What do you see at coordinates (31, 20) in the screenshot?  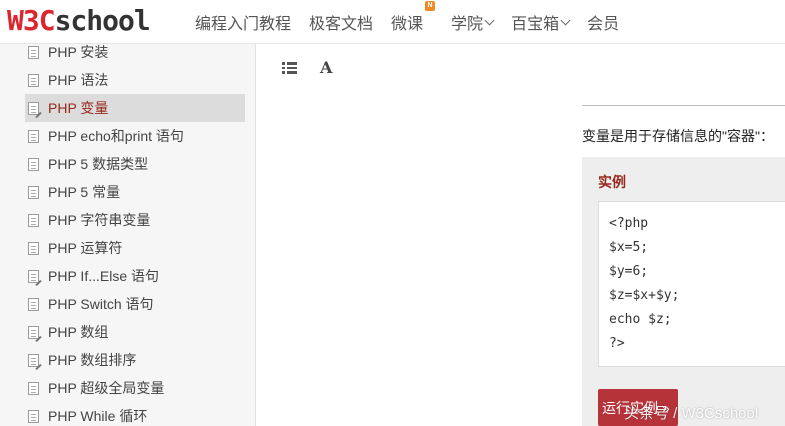 I see `logo-prefix: W3C` at bounding box center [31, 20].